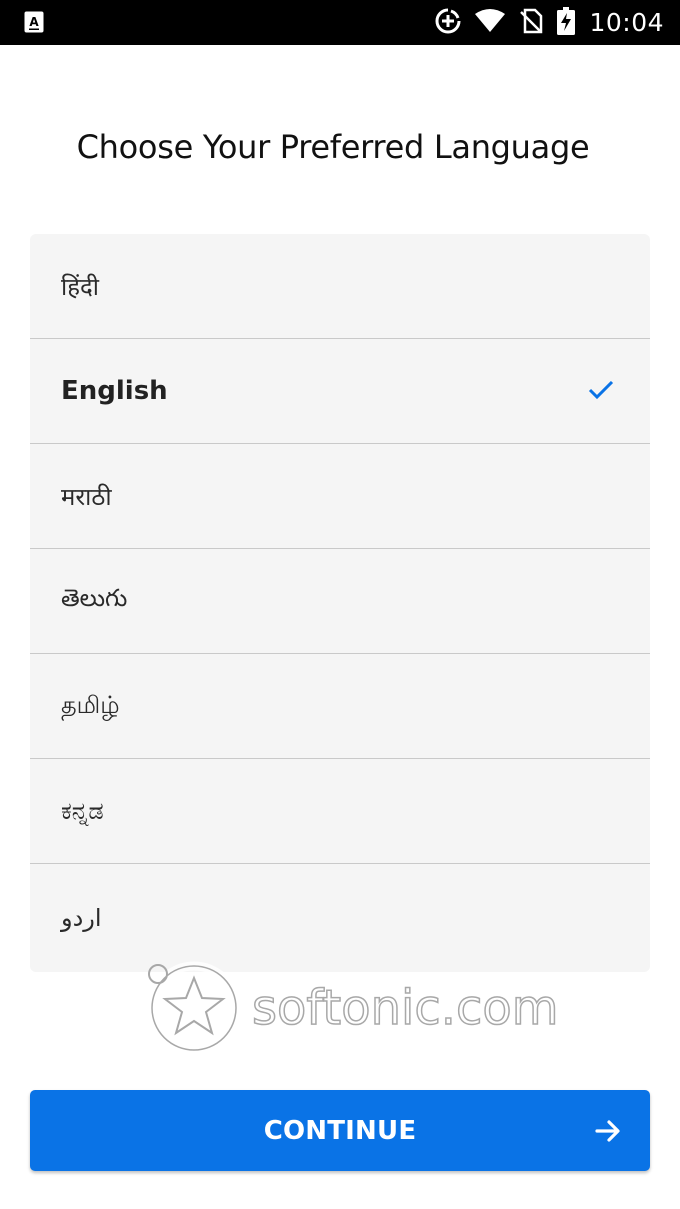 The width and height of the screenshot is (680, 1209). What do you see at coordinates (114, 391) in the screenshot?
I see `language-label: English` at bounding box center [114, 391].